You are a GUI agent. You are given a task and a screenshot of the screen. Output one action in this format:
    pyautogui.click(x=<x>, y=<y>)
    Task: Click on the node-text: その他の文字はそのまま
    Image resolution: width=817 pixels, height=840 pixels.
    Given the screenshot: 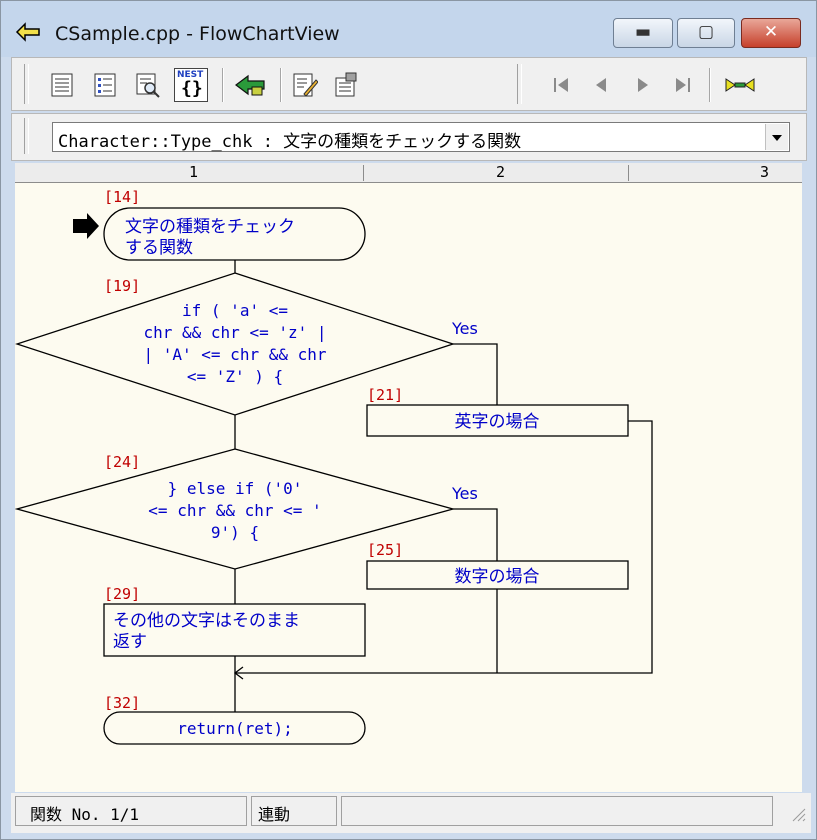 What is the action you would take?
    pyautogui.click(x=206, y=621)
    